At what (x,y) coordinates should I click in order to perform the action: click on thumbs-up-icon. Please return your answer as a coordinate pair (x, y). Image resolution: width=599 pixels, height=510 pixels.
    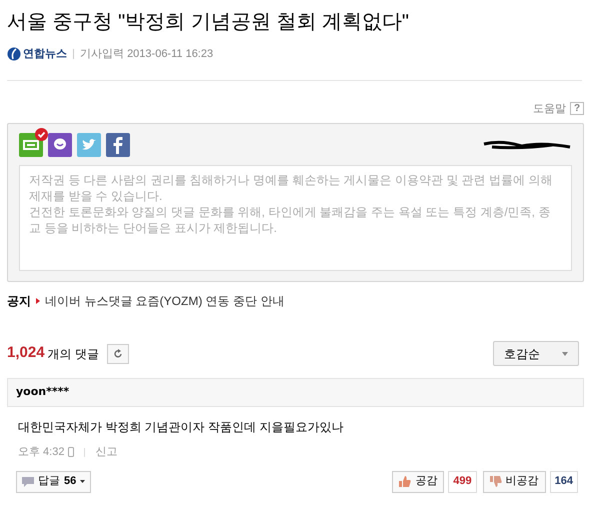
    Looking at the image, I should click on (405, 481).